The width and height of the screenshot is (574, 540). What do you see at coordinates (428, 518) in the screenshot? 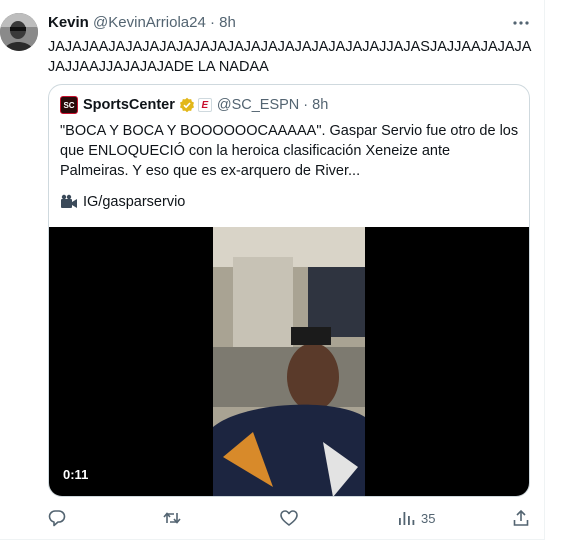
I see `views-count: 35` at bounding box center [428, 518].